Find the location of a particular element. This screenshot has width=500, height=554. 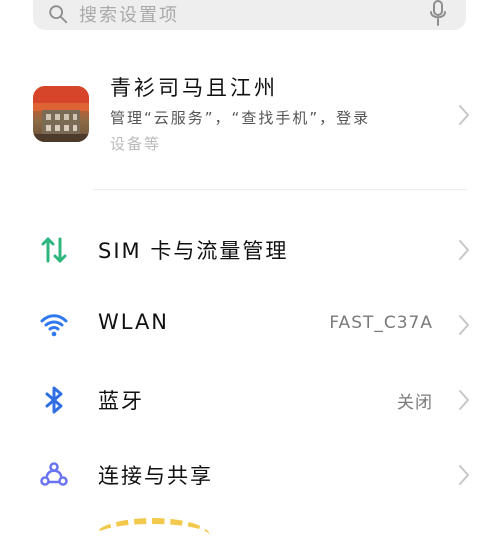

search-placeholder: 搜索设置项 is located at coordinates (129, 15).